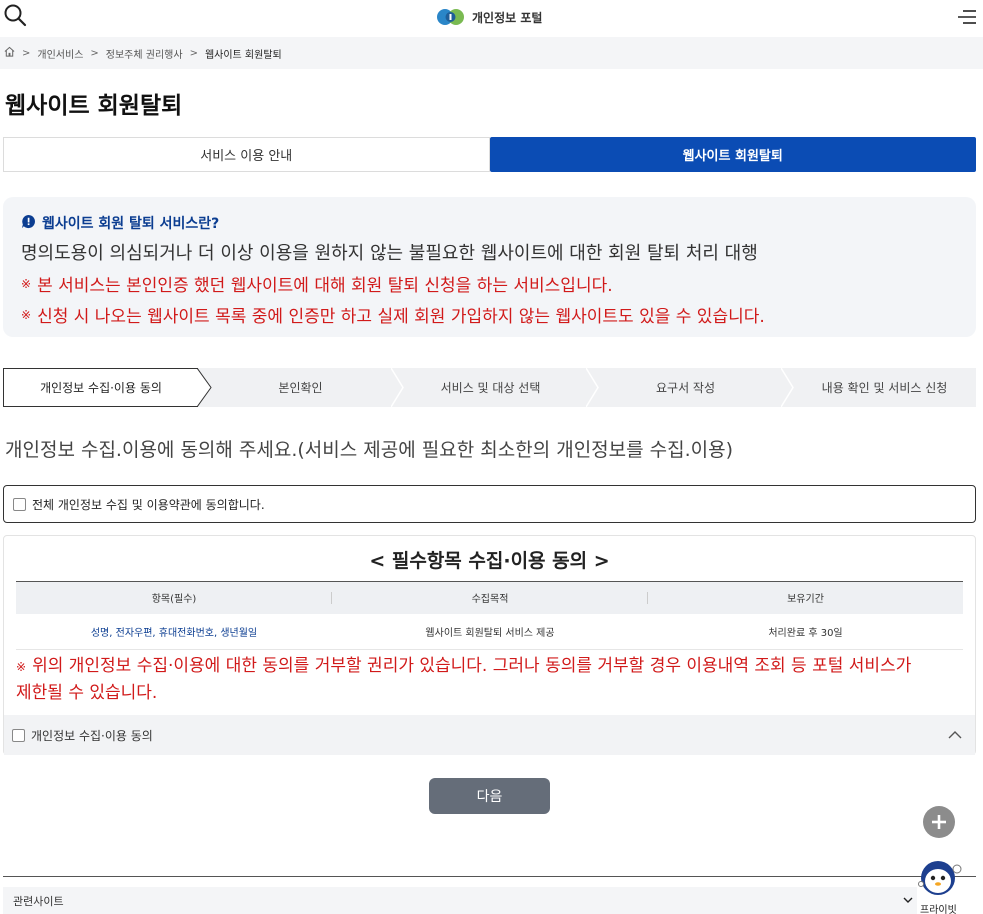  I want to click on table-cell-retention: 처리완료 후 30일, so click(805, 631).